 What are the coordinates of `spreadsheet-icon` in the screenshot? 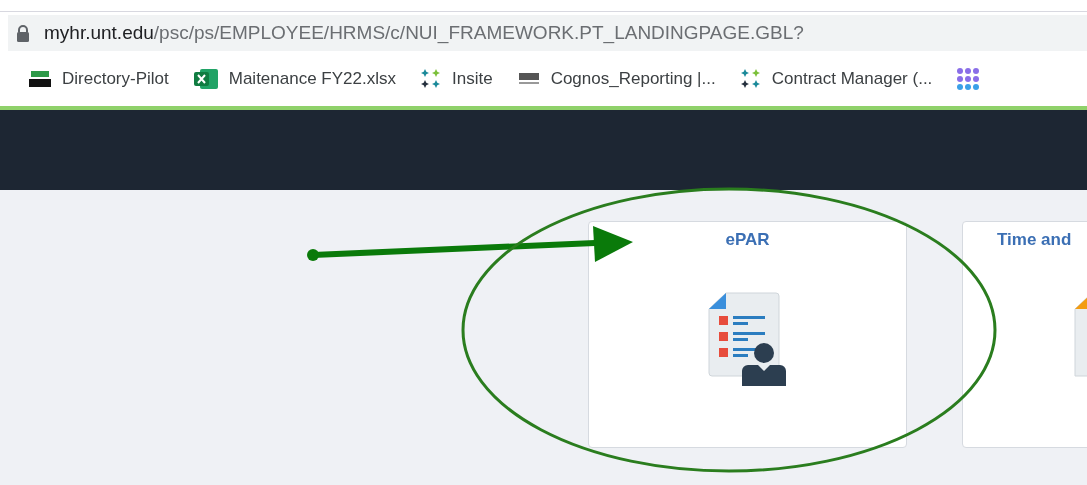 It's located at (205, 78).